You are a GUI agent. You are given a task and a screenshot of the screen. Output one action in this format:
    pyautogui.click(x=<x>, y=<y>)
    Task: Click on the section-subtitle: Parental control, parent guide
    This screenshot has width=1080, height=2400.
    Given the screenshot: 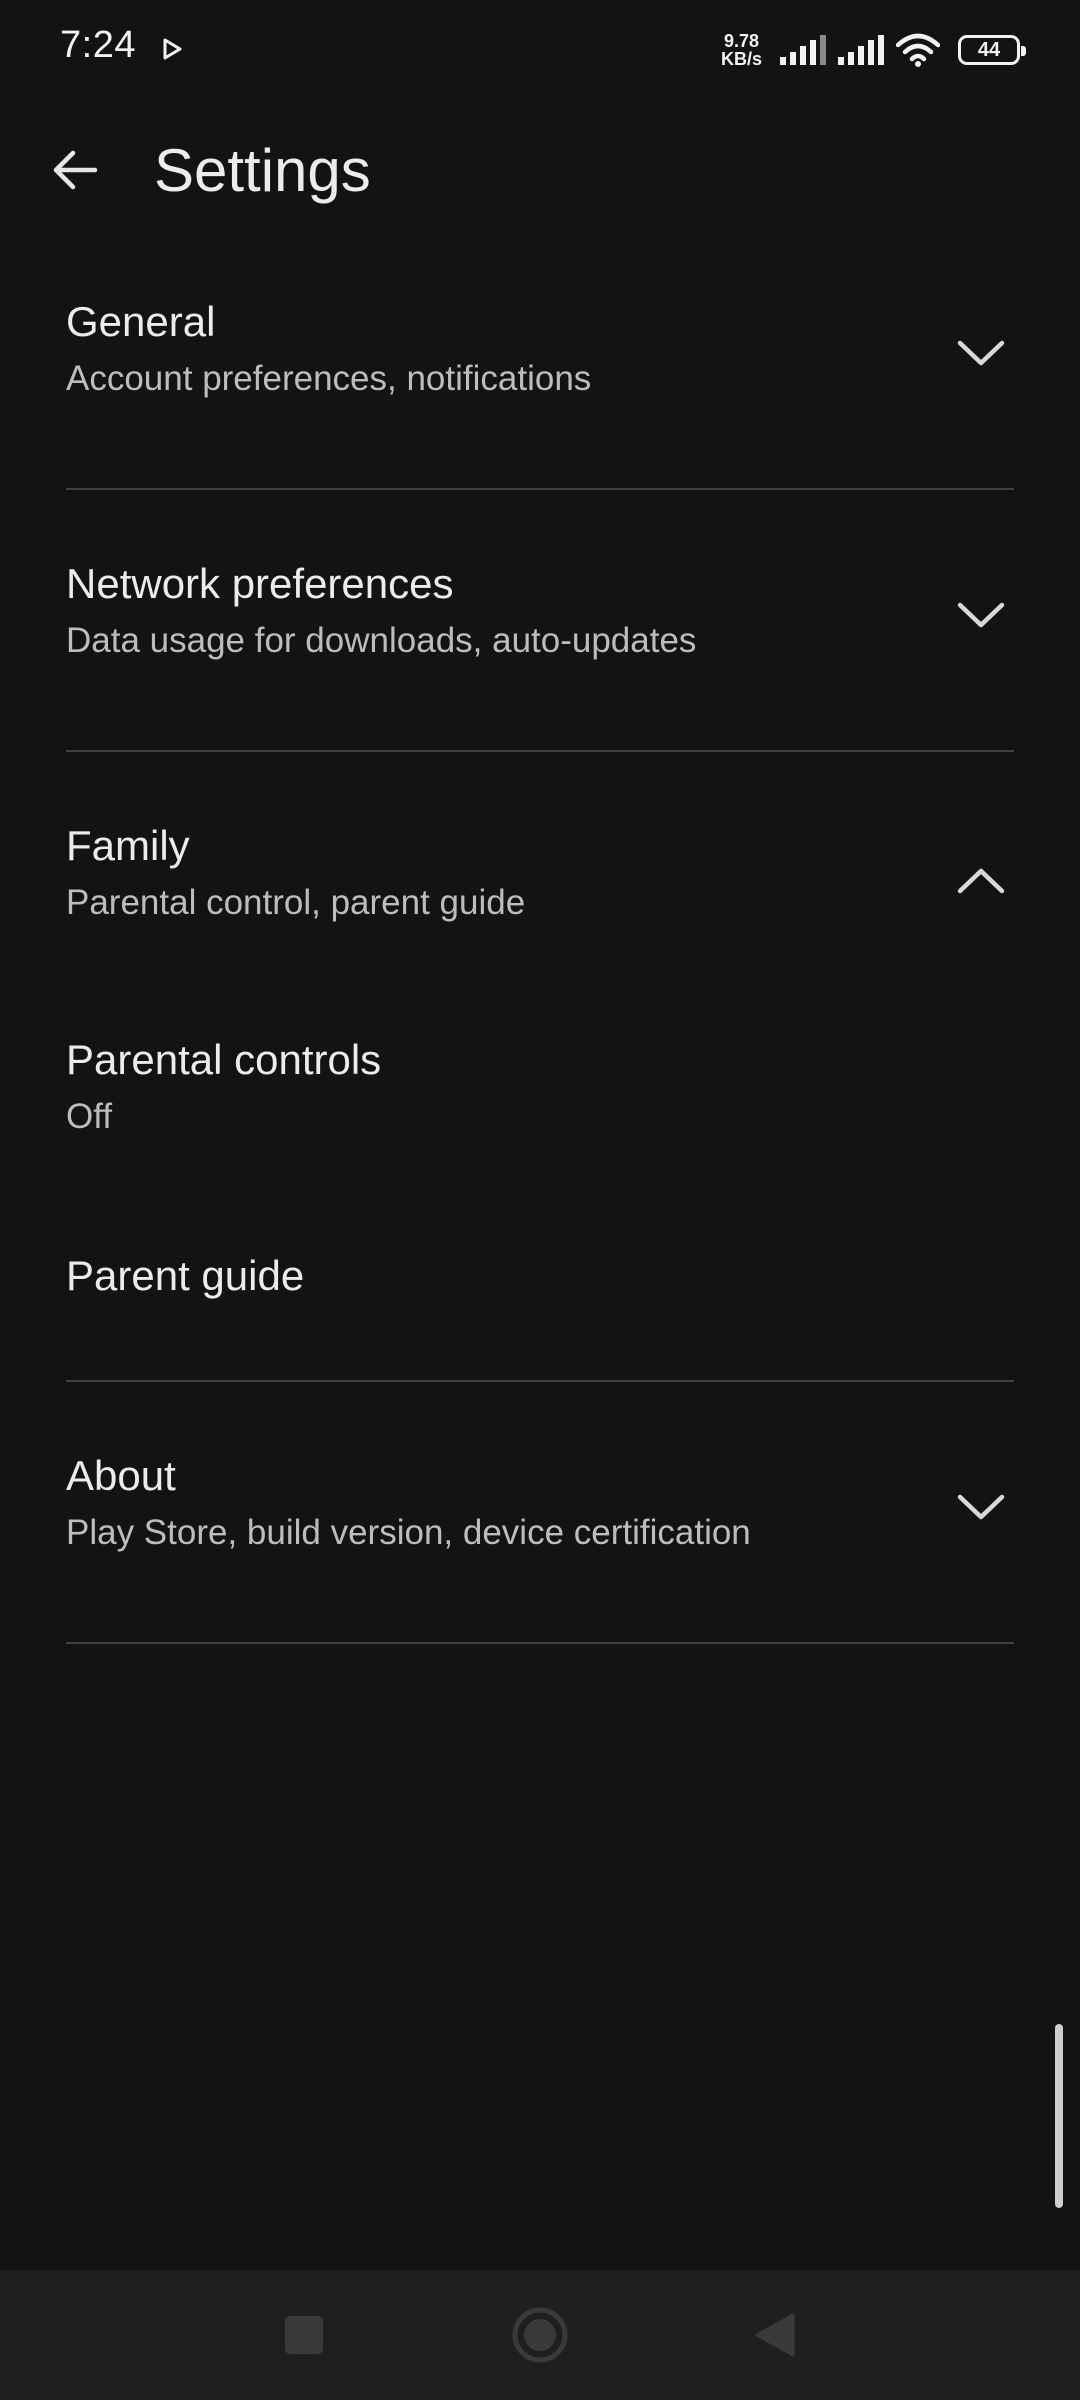 What is the action you would take?
    pyautogui.click(x=296, y=902)
    